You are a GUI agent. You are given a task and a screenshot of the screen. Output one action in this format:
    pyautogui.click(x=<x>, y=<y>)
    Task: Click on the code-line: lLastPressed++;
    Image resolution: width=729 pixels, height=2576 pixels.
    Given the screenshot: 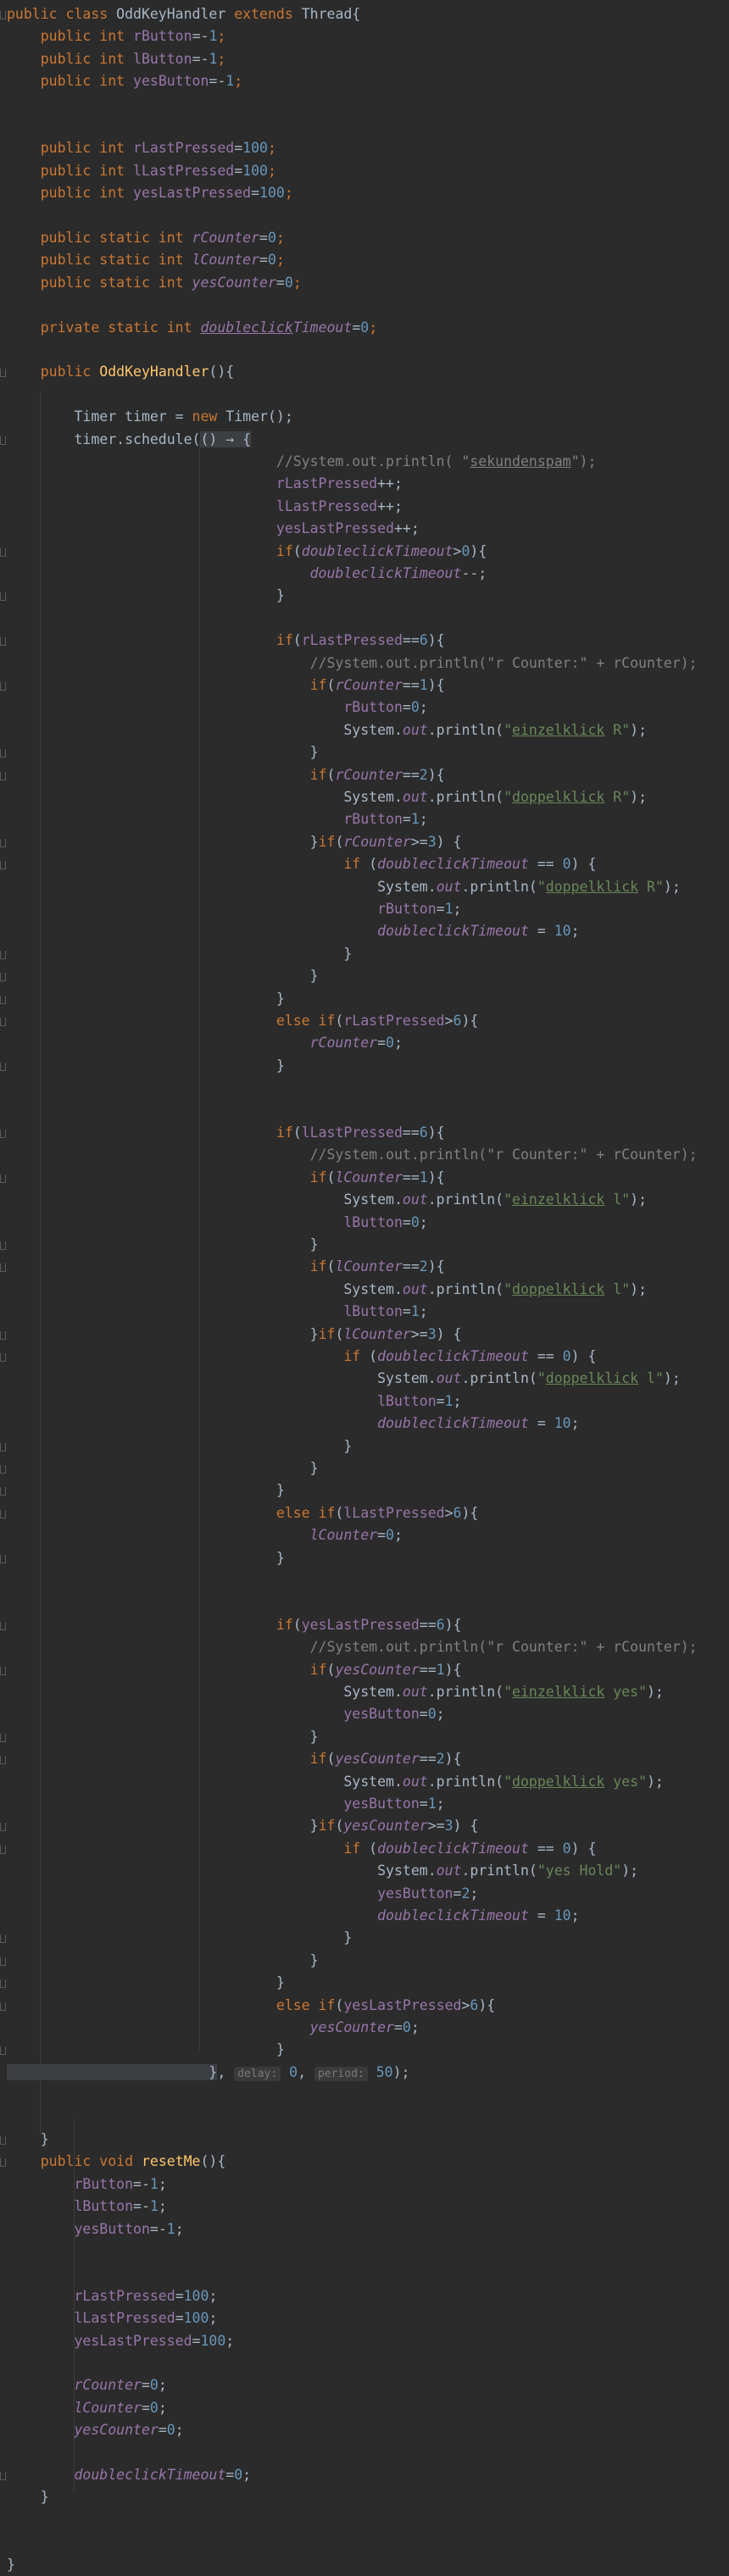 What is the action you would take?
    pyautogui.click(x=205, y=507)
    